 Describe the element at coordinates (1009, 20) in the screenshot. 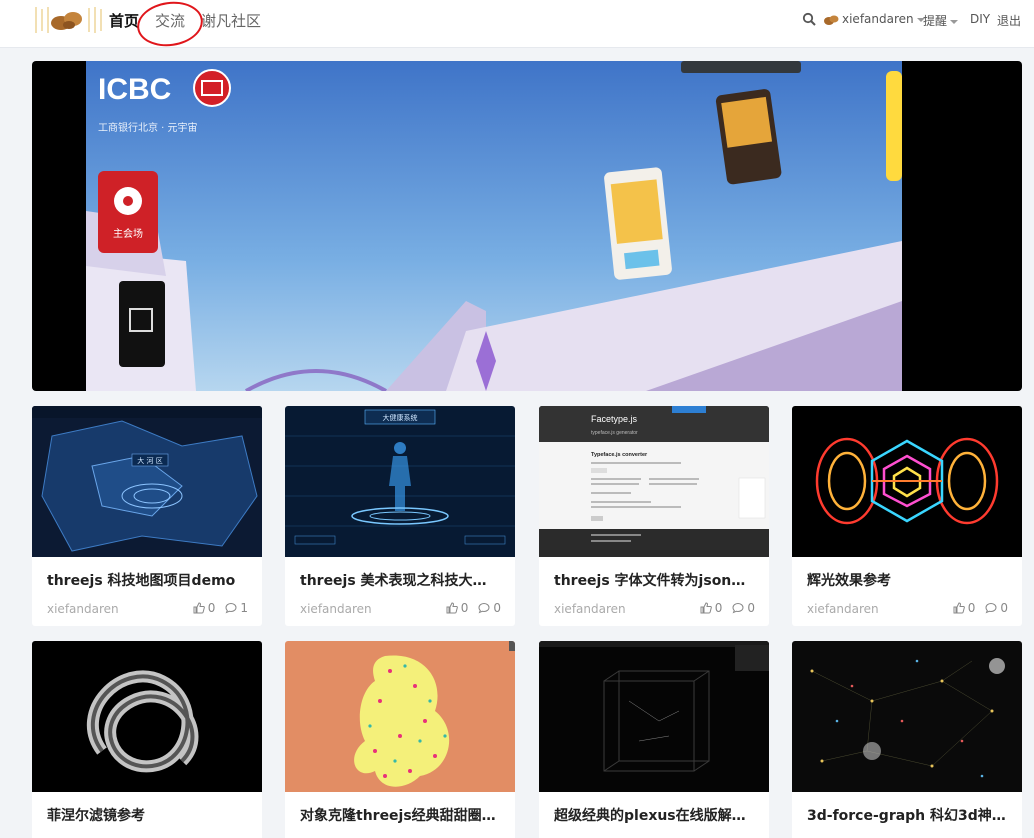

I see `logout-link: 退出` at that location.